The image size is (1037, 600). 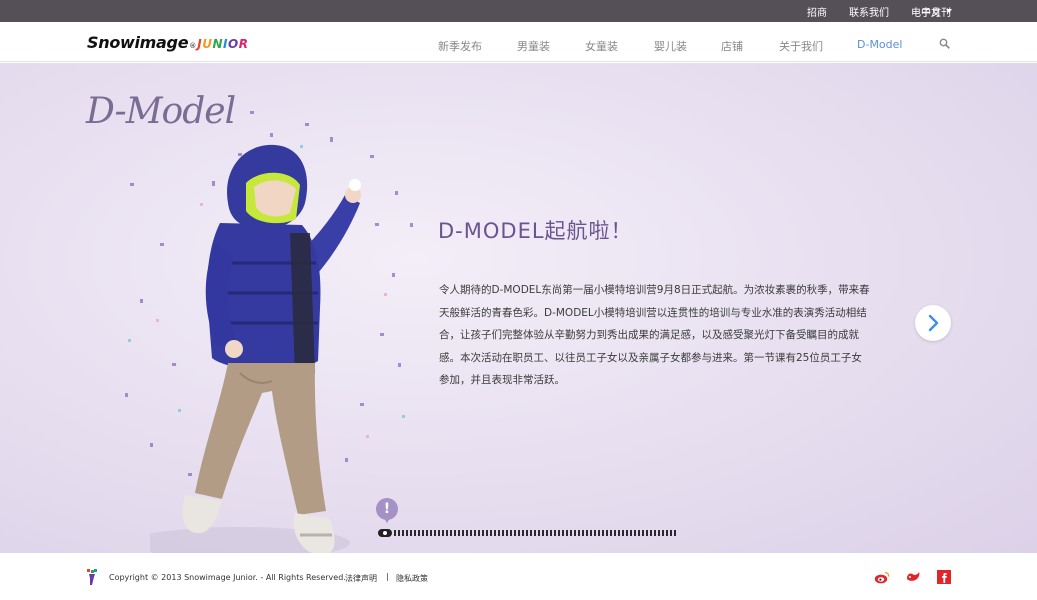 What do you see at coordinates (193, 46) in the screenshot?
I see `logo-registered-mark: ®` at bounding box center [193, 46].